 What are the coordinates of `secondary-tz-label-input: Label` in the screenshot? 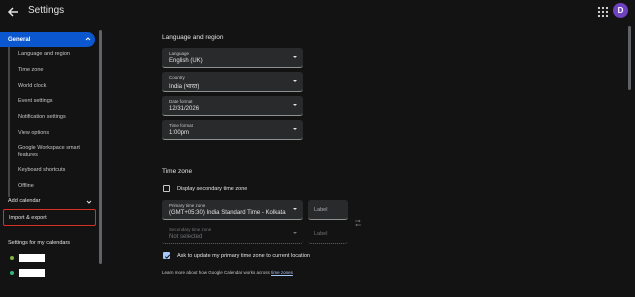 It's located at (328, 234).